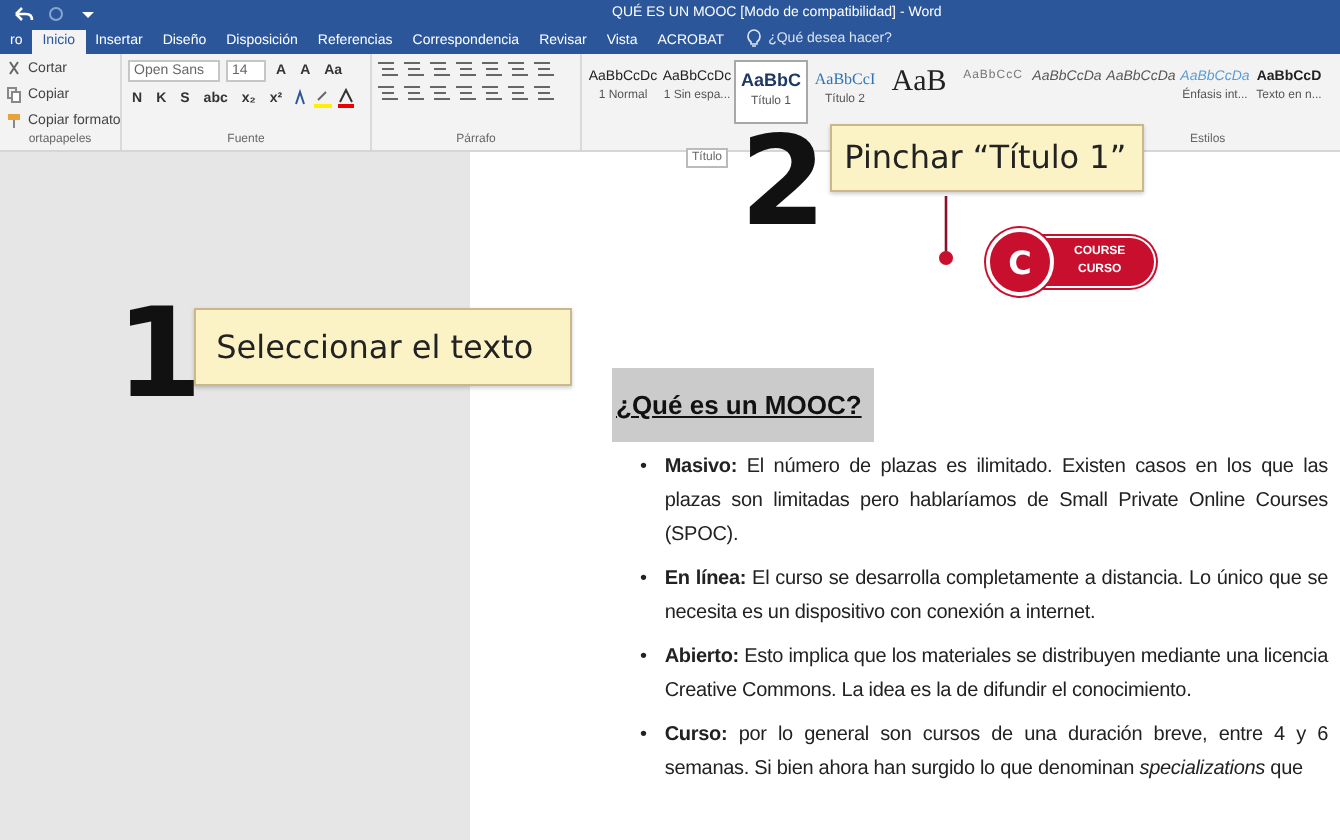 The height and width of the screenshot is (840, 1340). What do you see at coordinates (919, 92) in the screenshot?
I see `style-gallery-item: AaB` at bounding box center [919, 92].